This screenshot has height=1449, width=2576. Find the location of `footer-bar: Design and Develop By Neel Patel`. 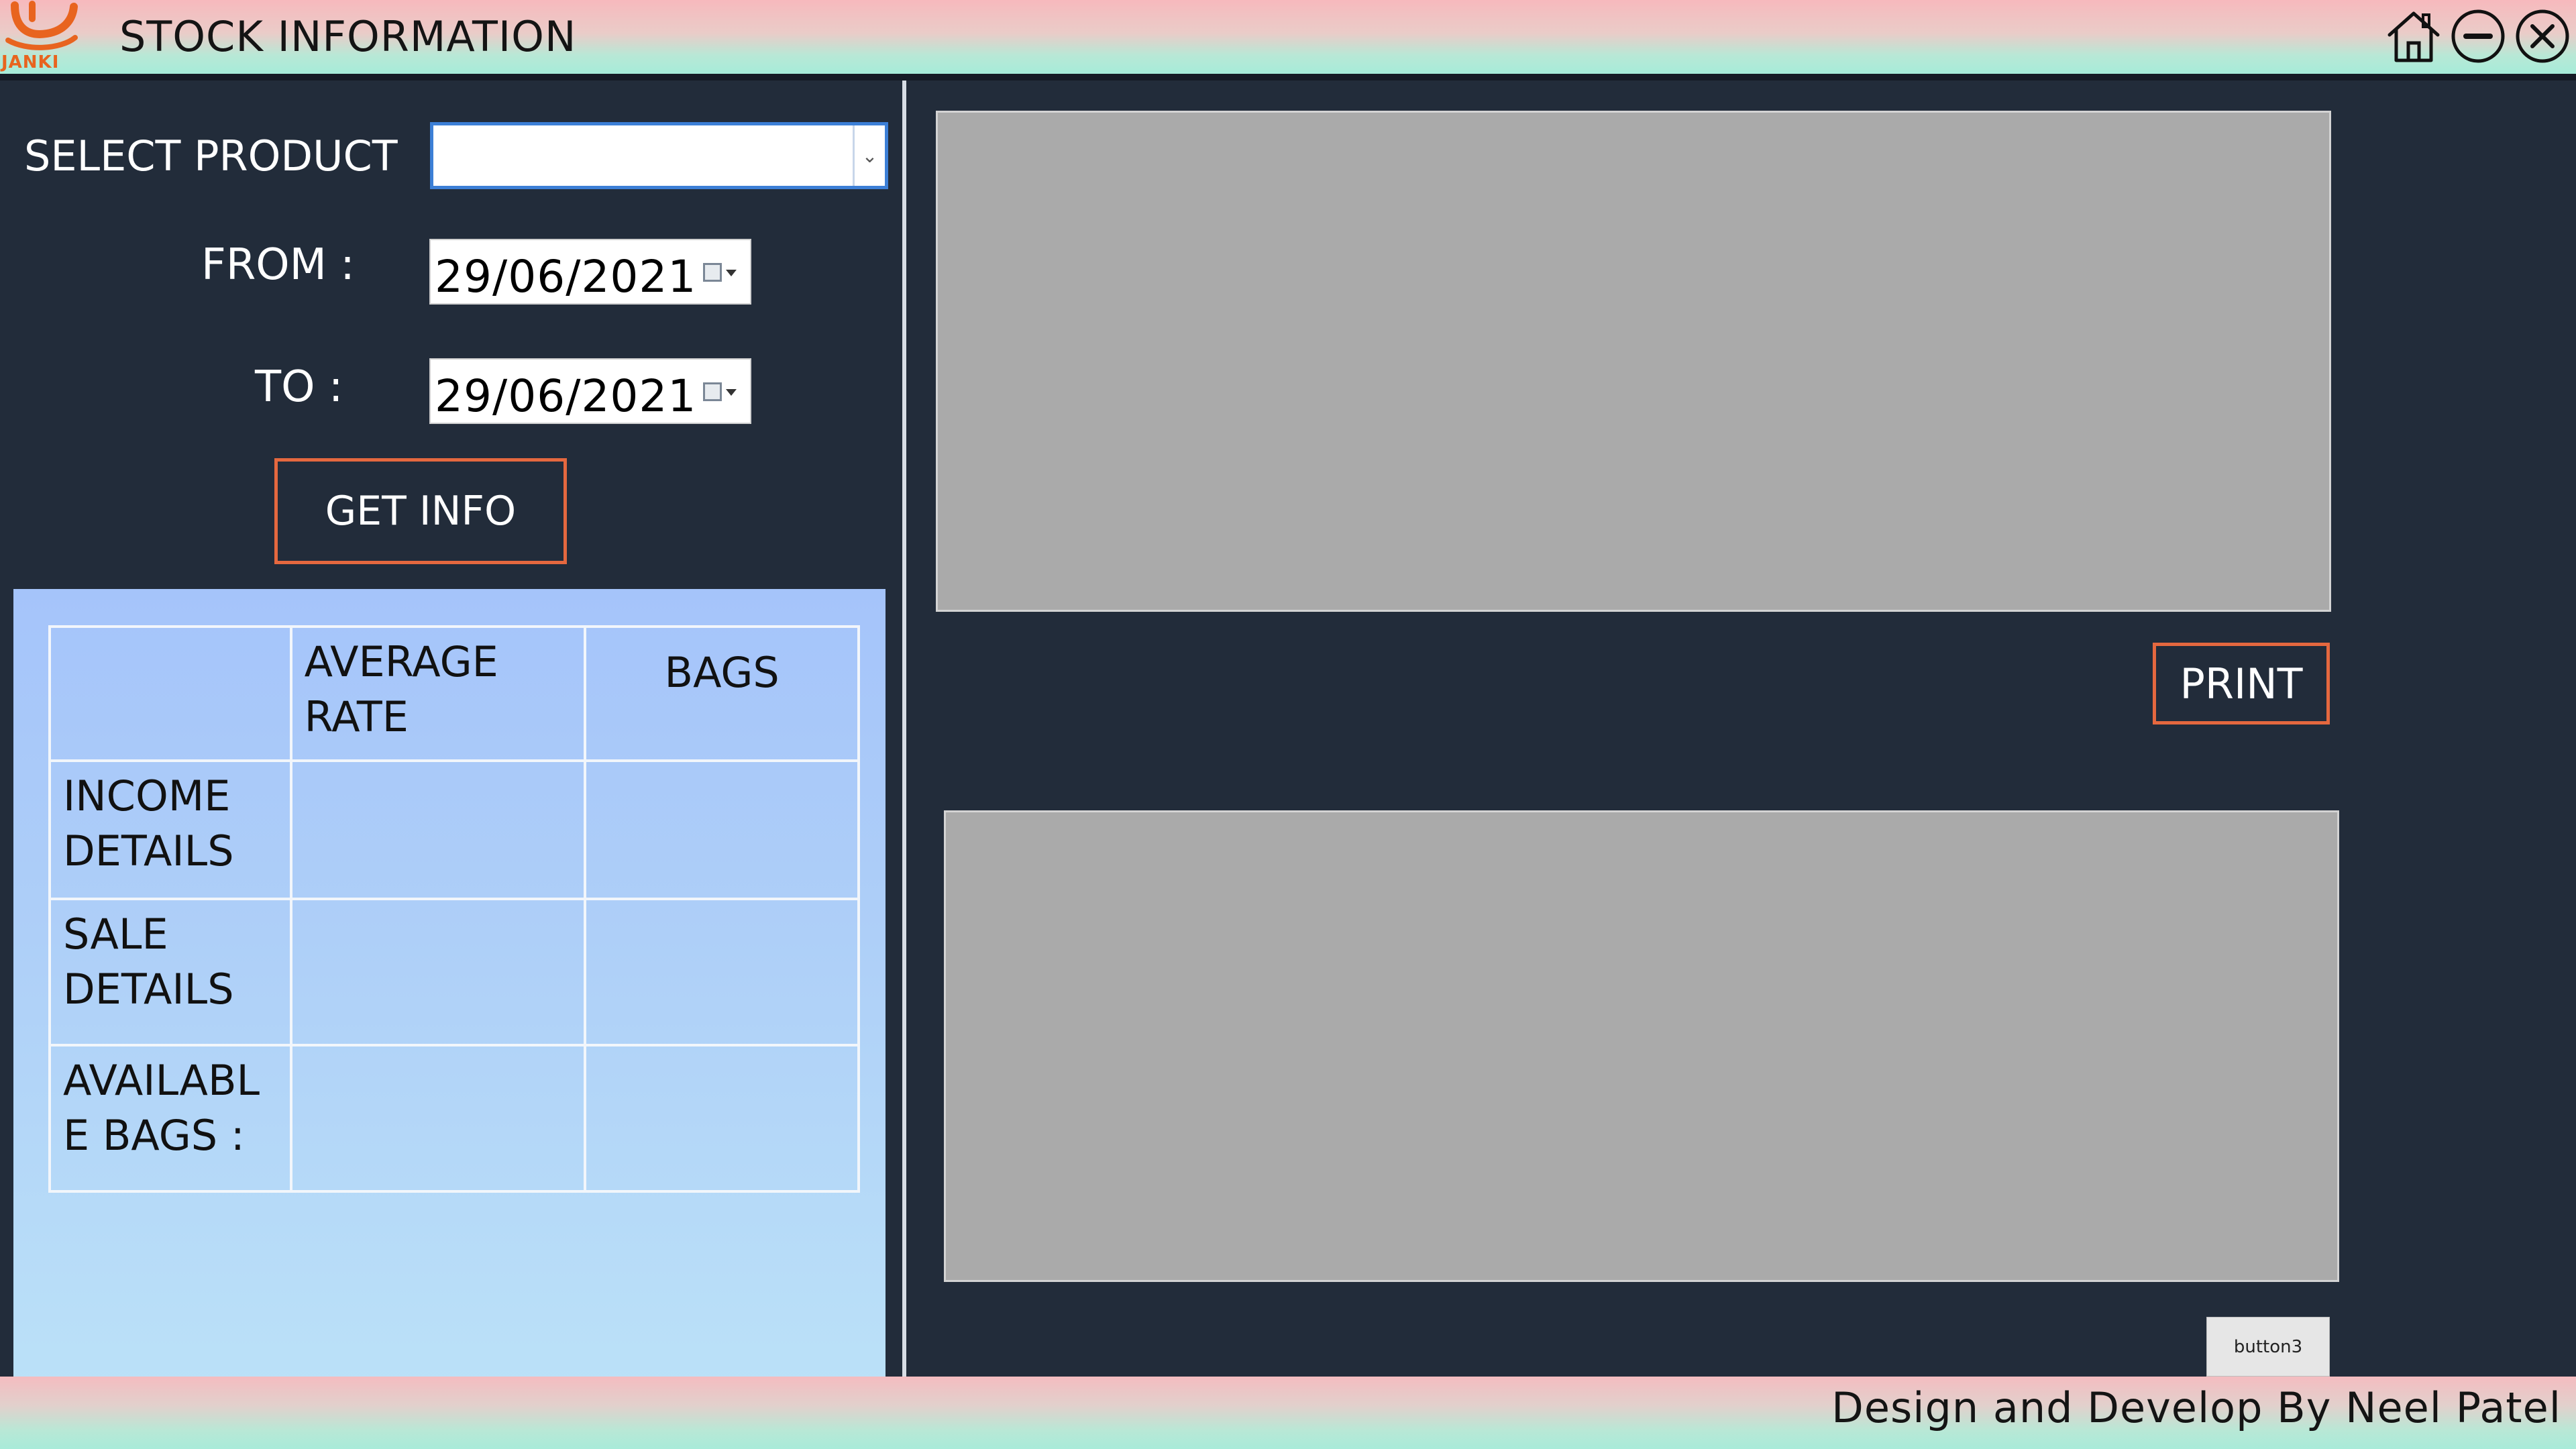

footer-bar: Design and Develop By Neel Patel is located at coordinates (1288, 1413).